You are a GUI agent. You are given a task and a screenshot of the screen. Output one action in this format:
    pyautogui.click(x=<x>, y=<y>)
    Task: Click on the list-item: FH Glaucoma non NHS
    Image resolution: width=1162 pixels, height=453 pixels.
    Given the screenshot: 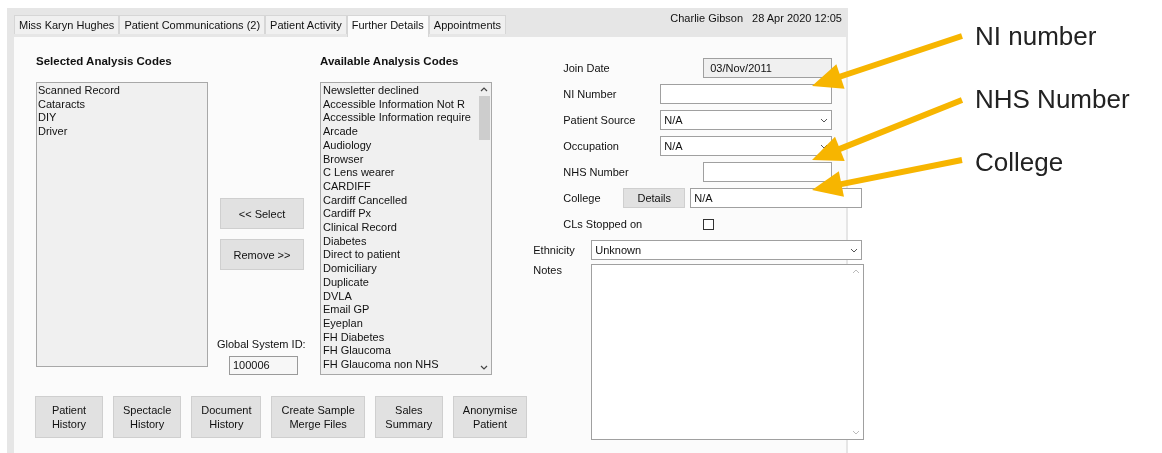 What is the action you would take?
    pyautogui.click(x=400, y=365)
    